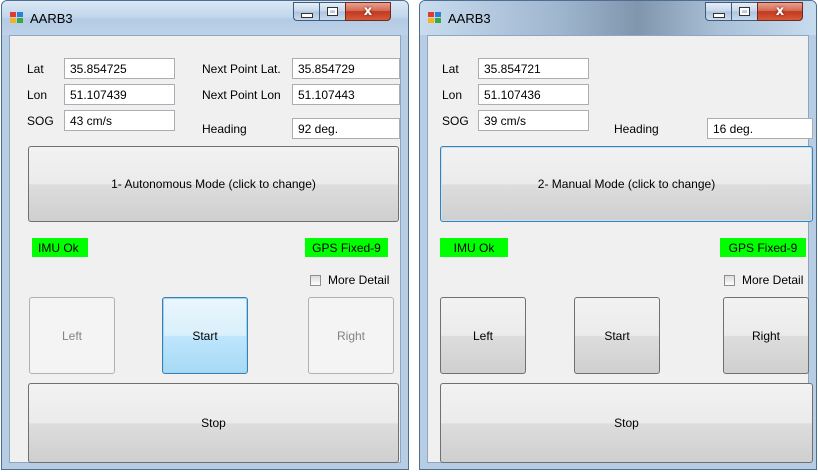 The height and width of the screenshot is (472, 818). Describe the element at coordinates (346, 128) in the screenshot. I see `heading-field: 92 deg.` at that location.